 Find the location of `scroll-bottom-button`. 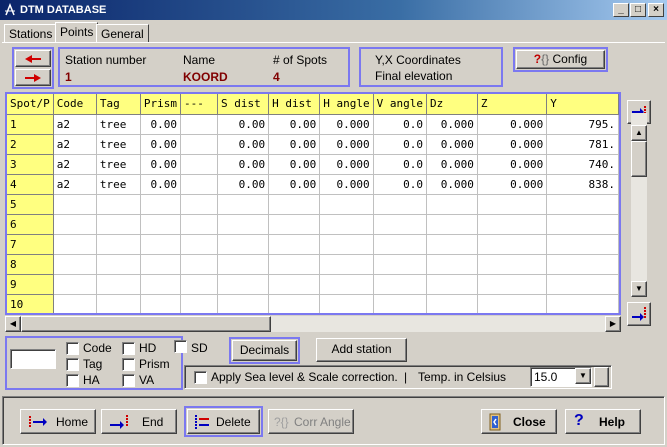

scroll-bottom-button is located at coordinates (639, 314).